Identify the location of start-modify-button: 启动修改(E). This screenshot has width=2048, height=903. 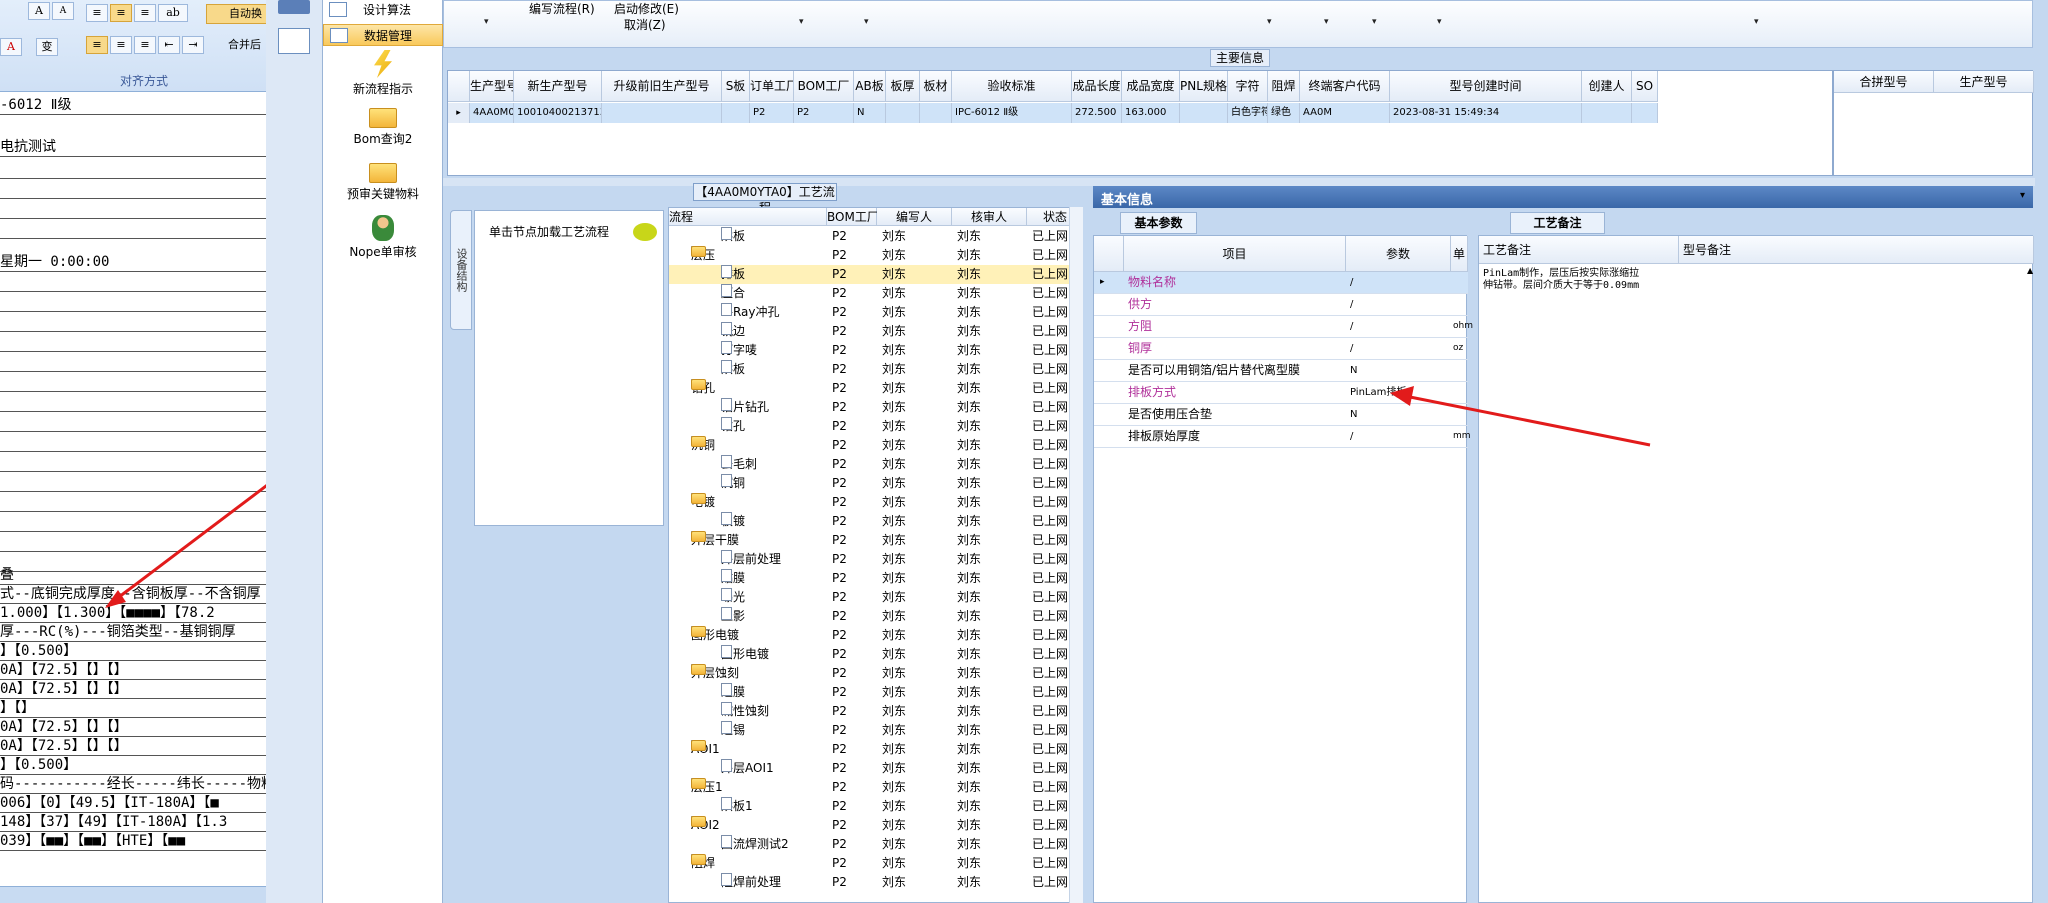
(646, 8).